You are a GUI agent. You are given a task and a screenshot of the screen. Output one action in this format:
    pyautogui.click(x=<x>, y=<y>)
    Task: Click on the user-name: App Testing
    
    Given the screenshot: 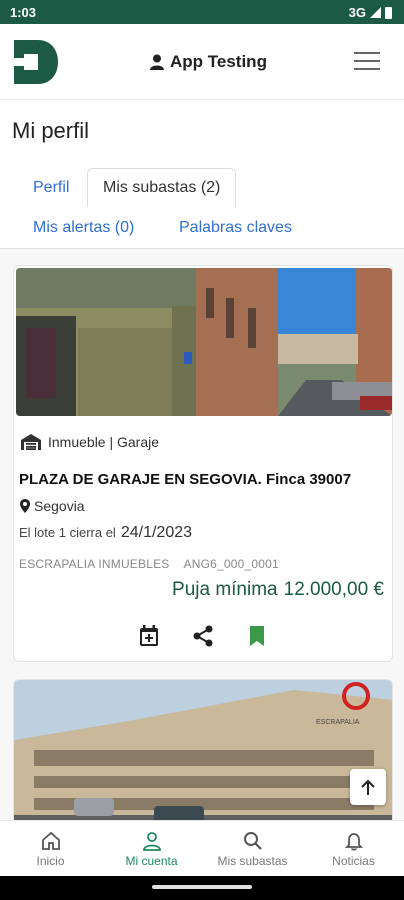 What is the action you would take?
    pyautogui.click(x=218, y=61)
    